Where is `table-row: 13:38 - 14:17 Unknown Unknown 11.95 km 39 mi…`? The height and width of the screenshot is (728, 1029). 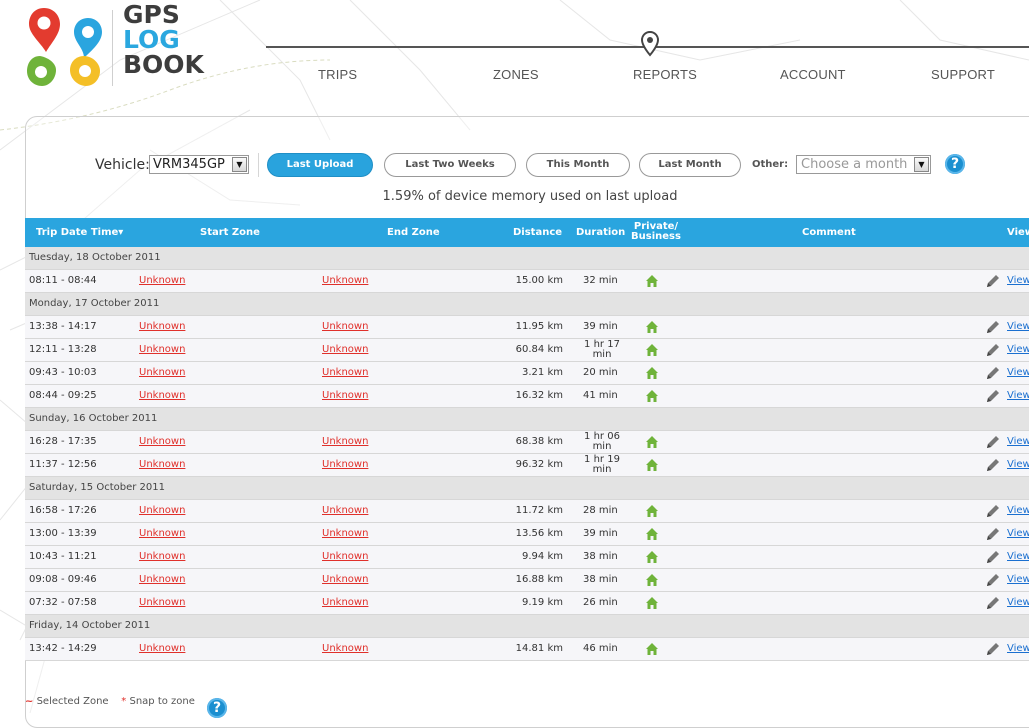
table-row: 13:38 - 14:17 Unknown Unknown 11.95 km 39 mi… is located at coordinates (527, 327).